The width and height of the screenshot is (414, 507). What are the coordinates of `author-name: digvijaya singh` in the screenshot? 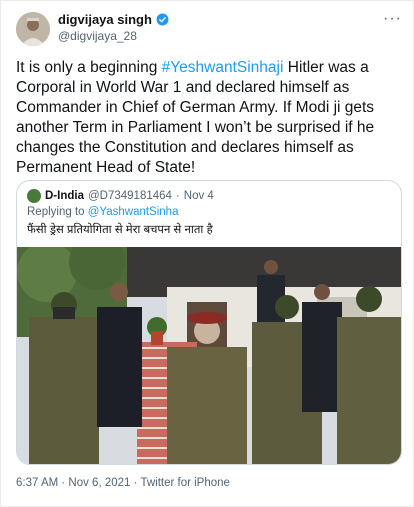 It's located at (105, 19).